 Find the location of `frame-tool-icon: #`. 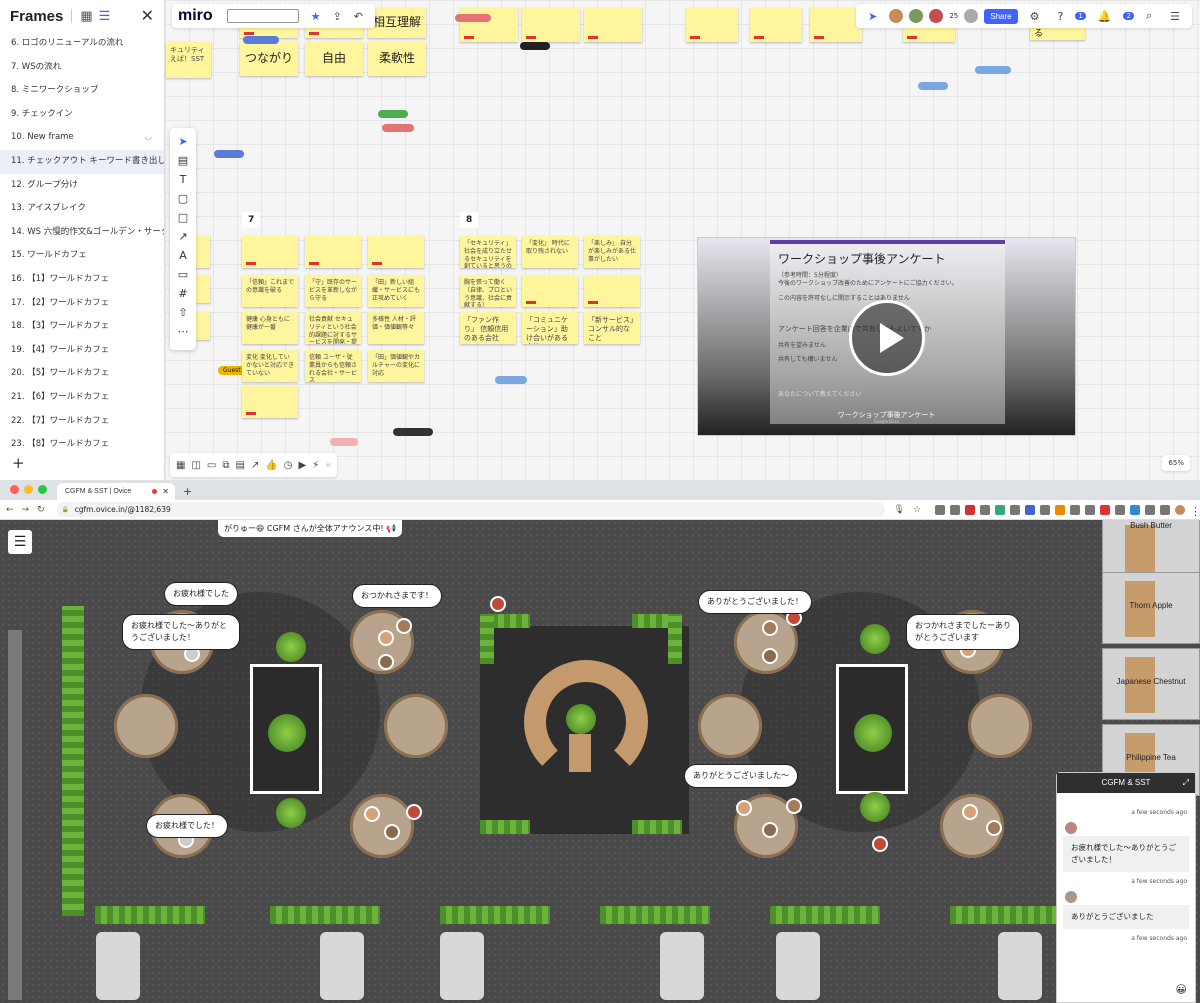

frame-tool-icon: # is located at coordinates (182, 293).